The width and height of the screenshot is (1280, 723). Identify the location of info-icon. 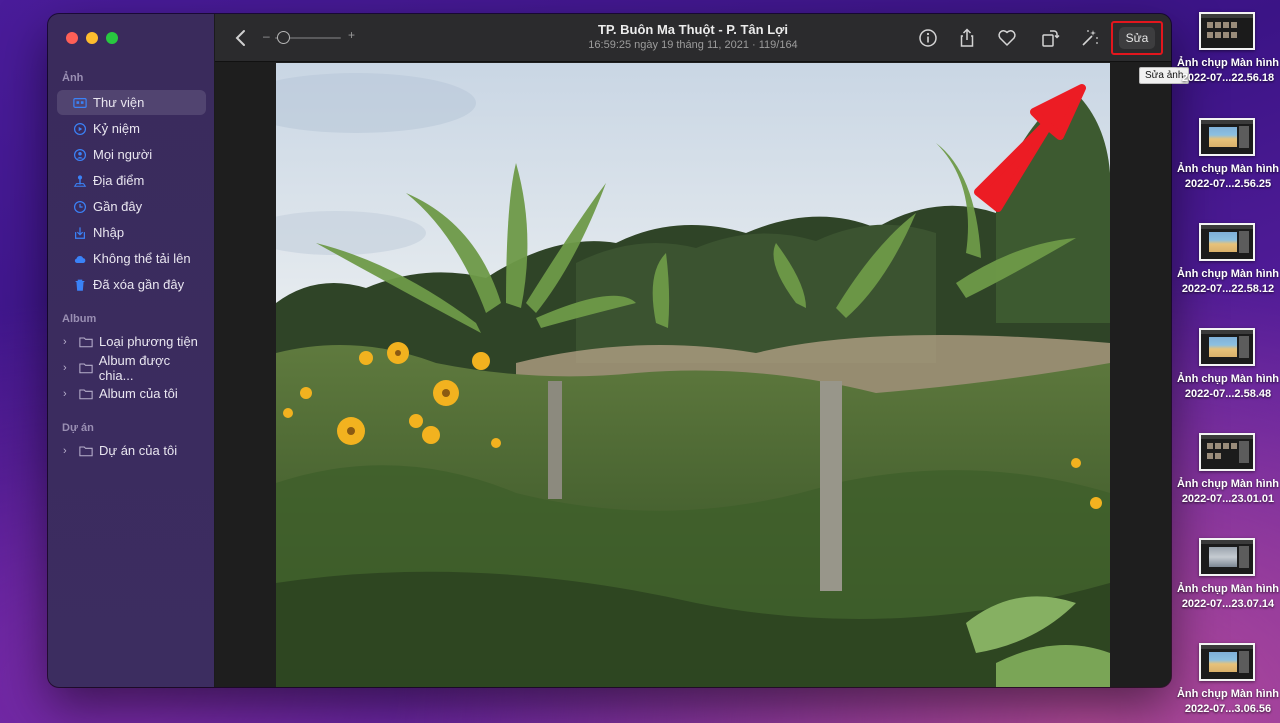
(928, 38).